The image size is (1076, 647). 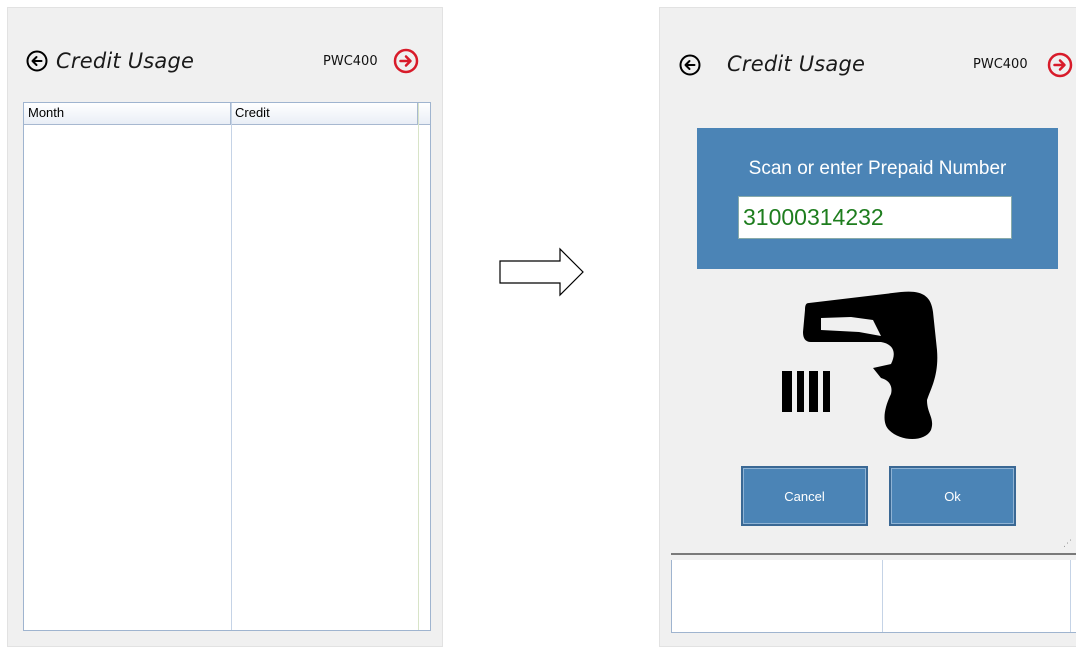 I want to click on column-header-month: Month, so click(x=127, y=113).